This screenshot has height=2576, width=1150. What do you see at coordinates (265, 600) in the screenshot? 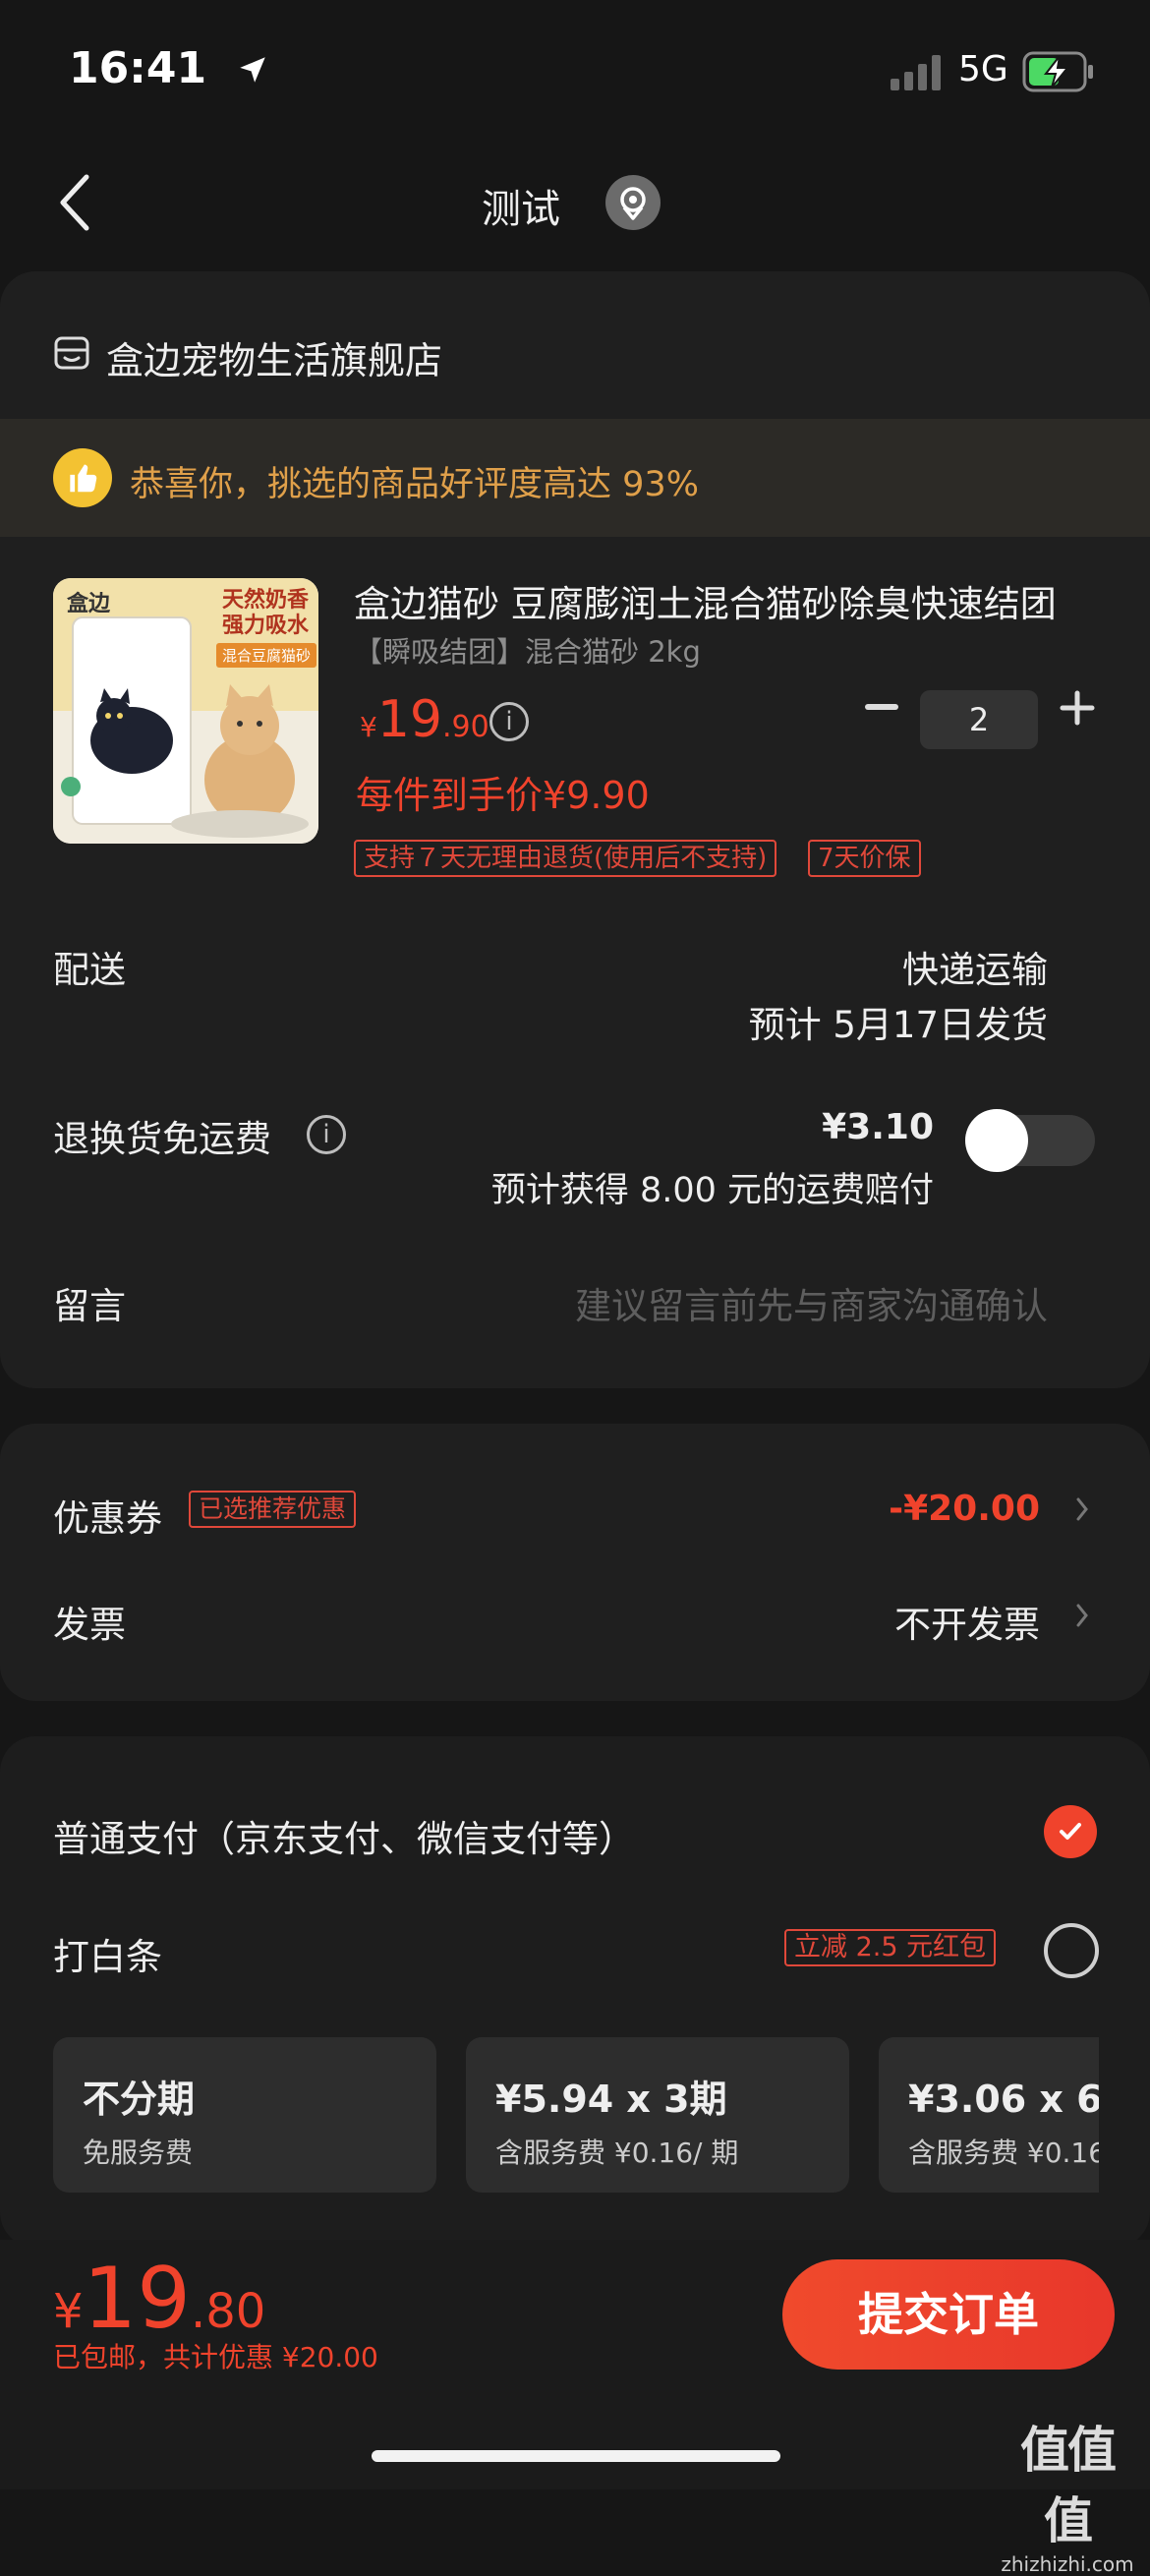
I see `product-image-slogan1: 天然奶香` at bounding box center [265, 600].